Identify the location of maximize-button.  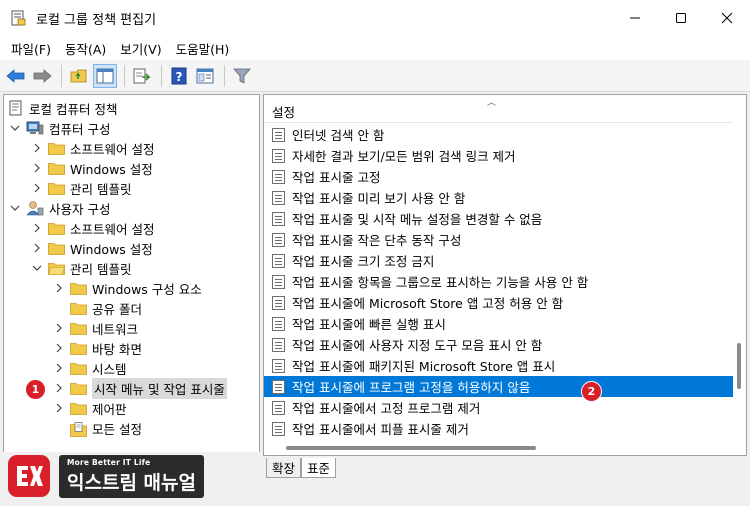
(681, 18).